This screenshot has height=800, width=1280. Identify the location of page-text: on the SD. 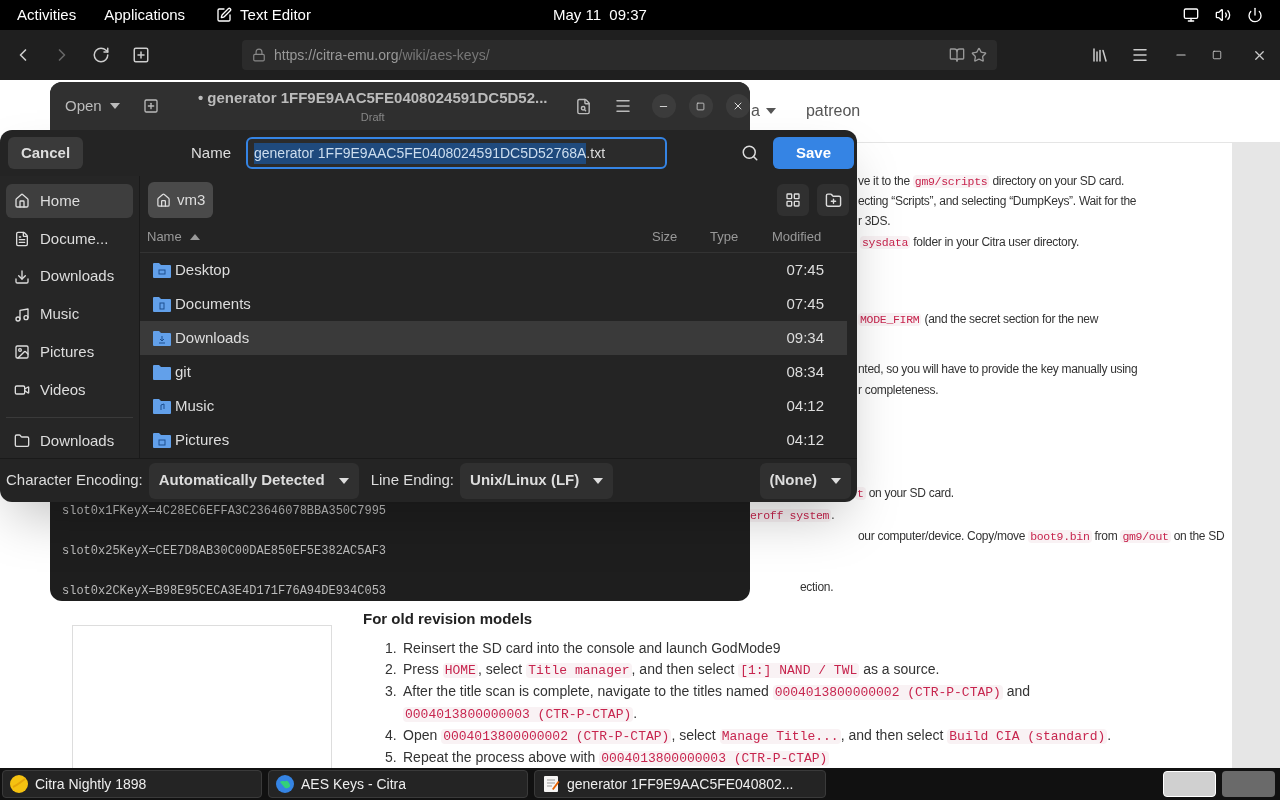
(1198, 536).